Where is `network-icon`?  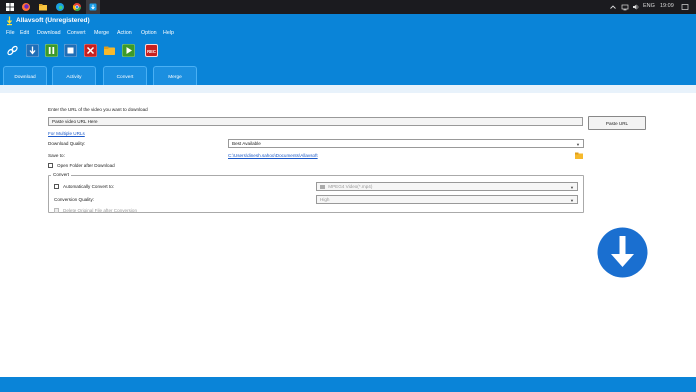
network-icon is located at coordinates (625, 7).